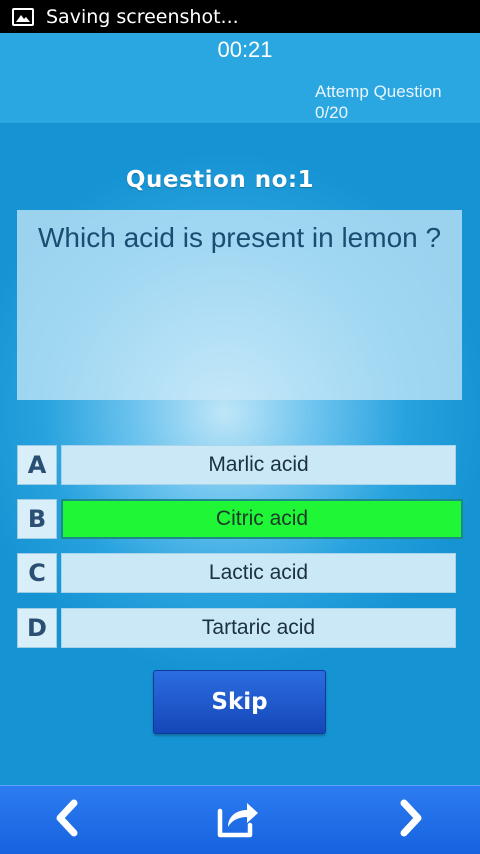 Image resolution: width=480 pixels, height=854 pixels. I want to click on option-d: D Tartaric acid, so click(239, 628).